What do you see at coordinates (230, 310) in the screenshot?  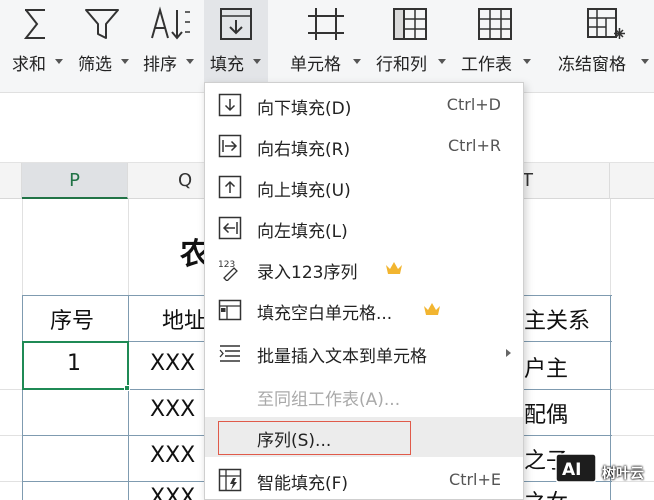 I see `fill-blank-icon` at bounding box center [230, 310].